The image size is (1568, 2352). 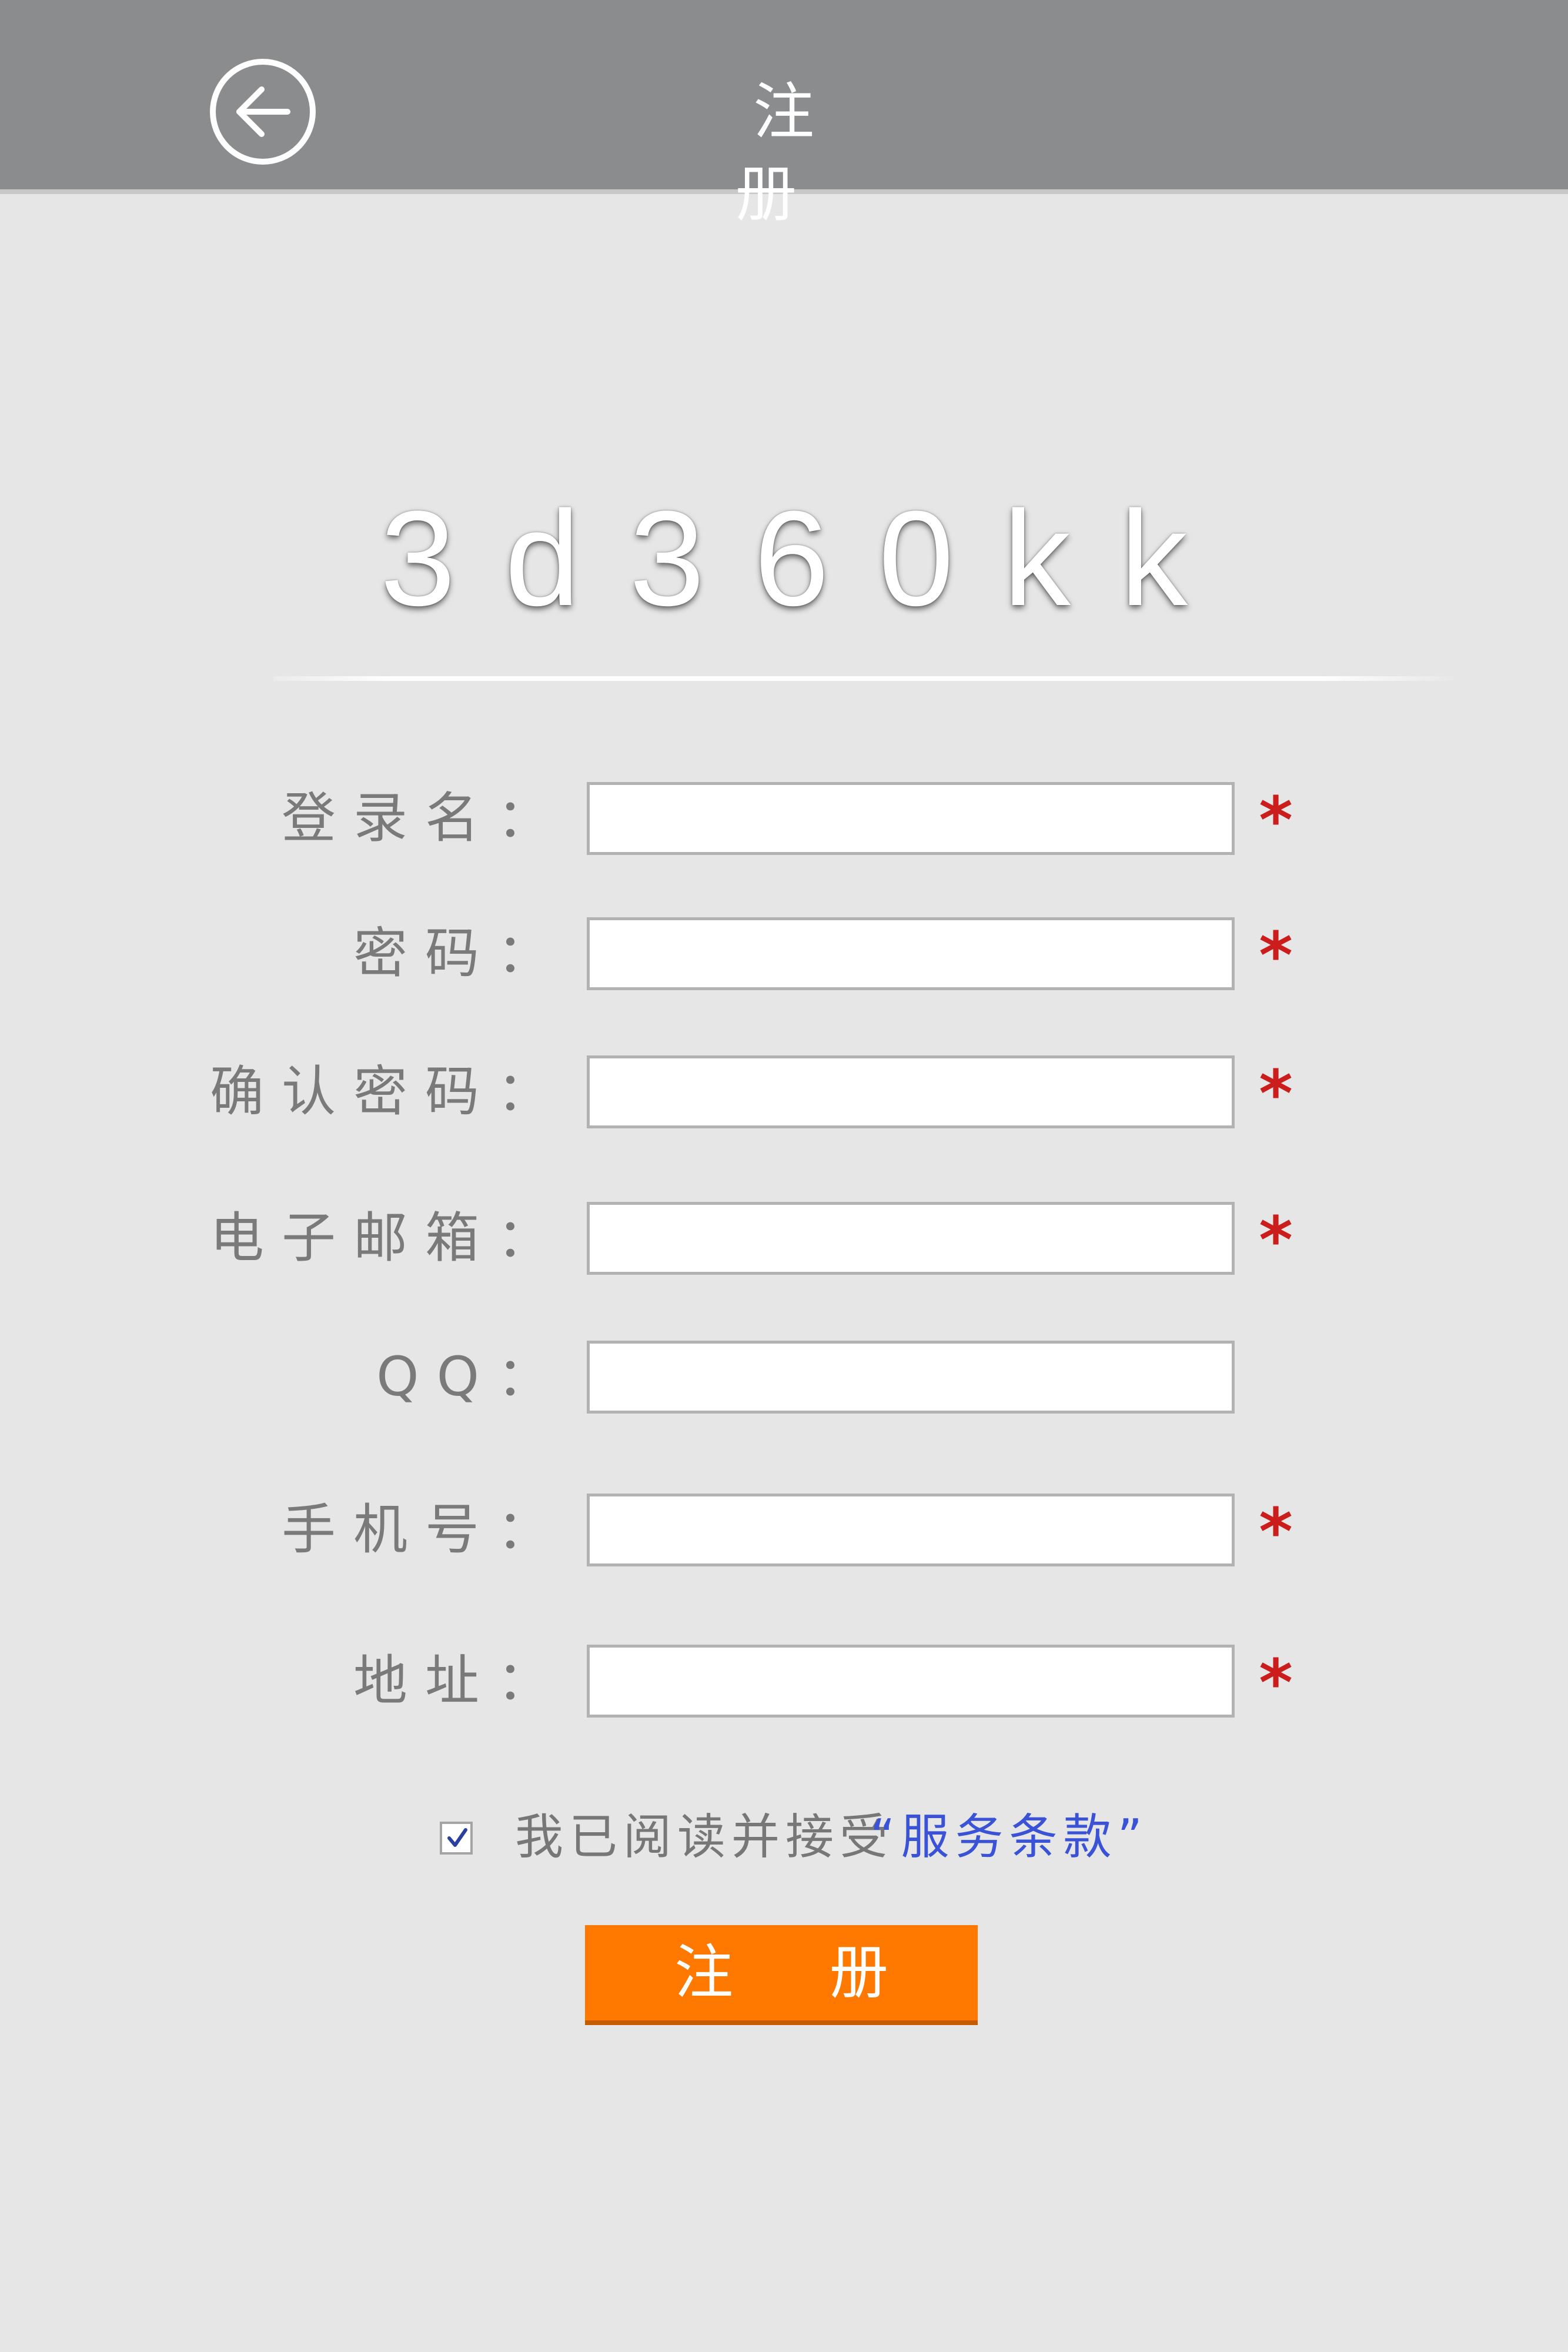 I want to click on terms-checkbox, so click(x=456, y=1838).